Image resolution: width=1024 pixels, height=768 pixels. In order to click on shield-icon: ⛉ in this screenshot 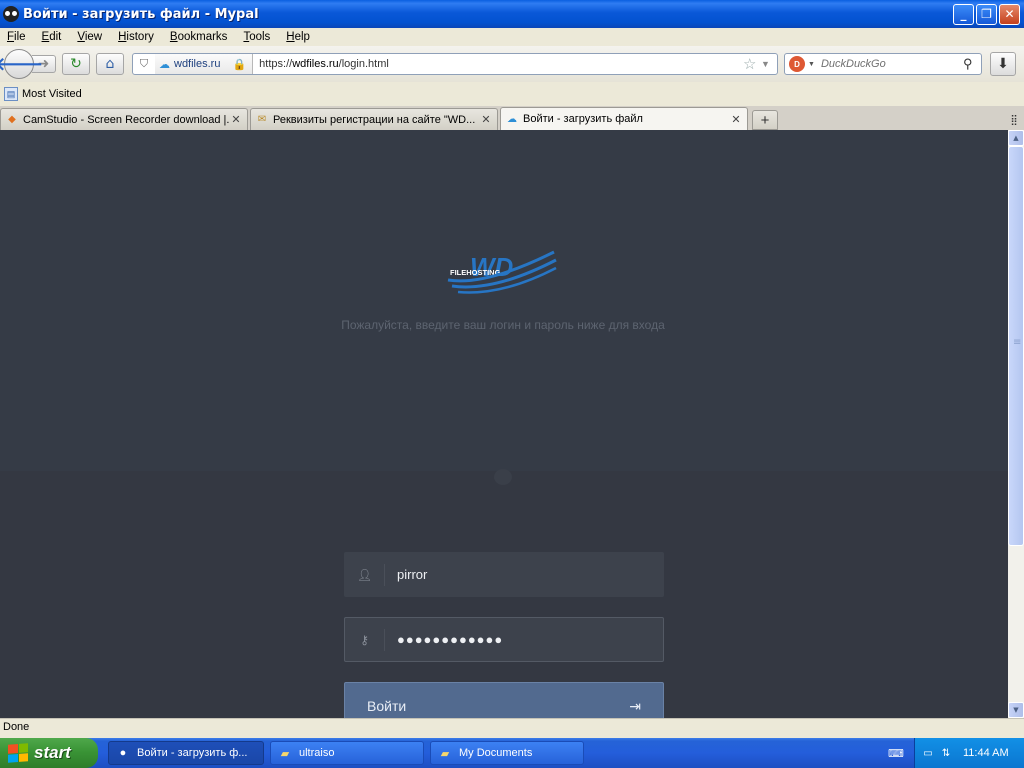, I will do `click(144, 64)`.